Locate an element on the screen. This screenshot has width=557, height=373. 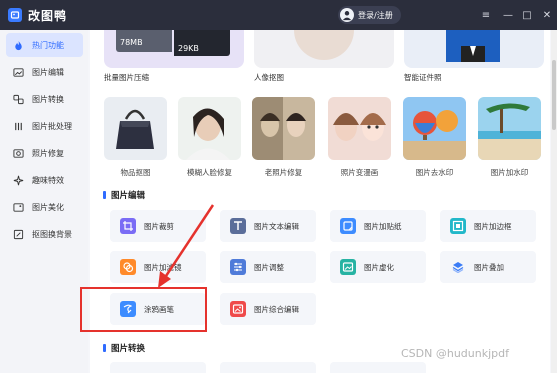
section-title-edit: 图片编辑 is located at coordinates (124, 195).